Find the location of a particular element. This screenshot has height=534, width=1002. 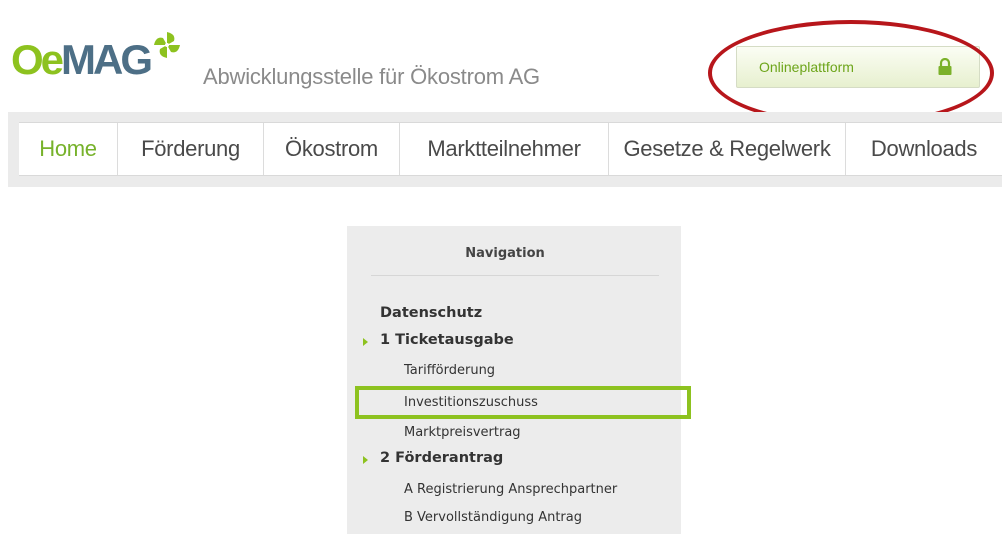

nav-link-tariffoerderung: Tarifförderung is located at coordinates (449, 370).